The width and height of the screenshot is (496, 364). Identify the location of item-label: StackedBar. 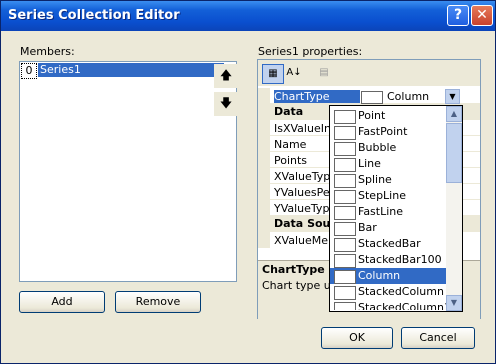
(389, 243).